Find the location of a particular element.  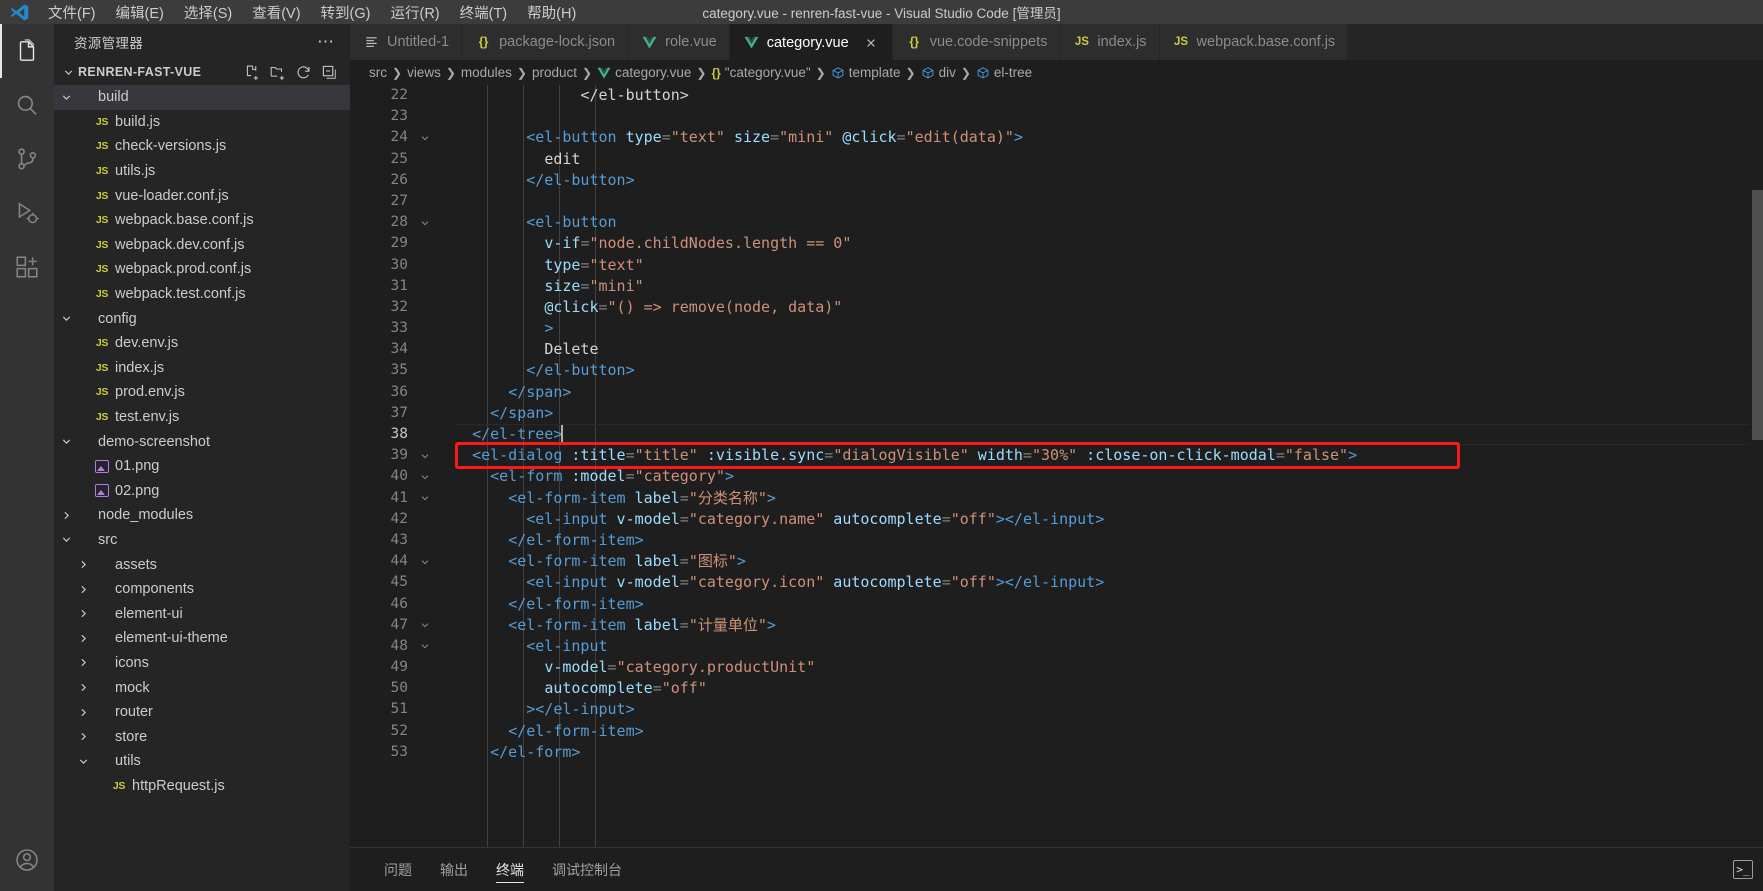

tree-folder-item: components is located at coordinates (202, 589).